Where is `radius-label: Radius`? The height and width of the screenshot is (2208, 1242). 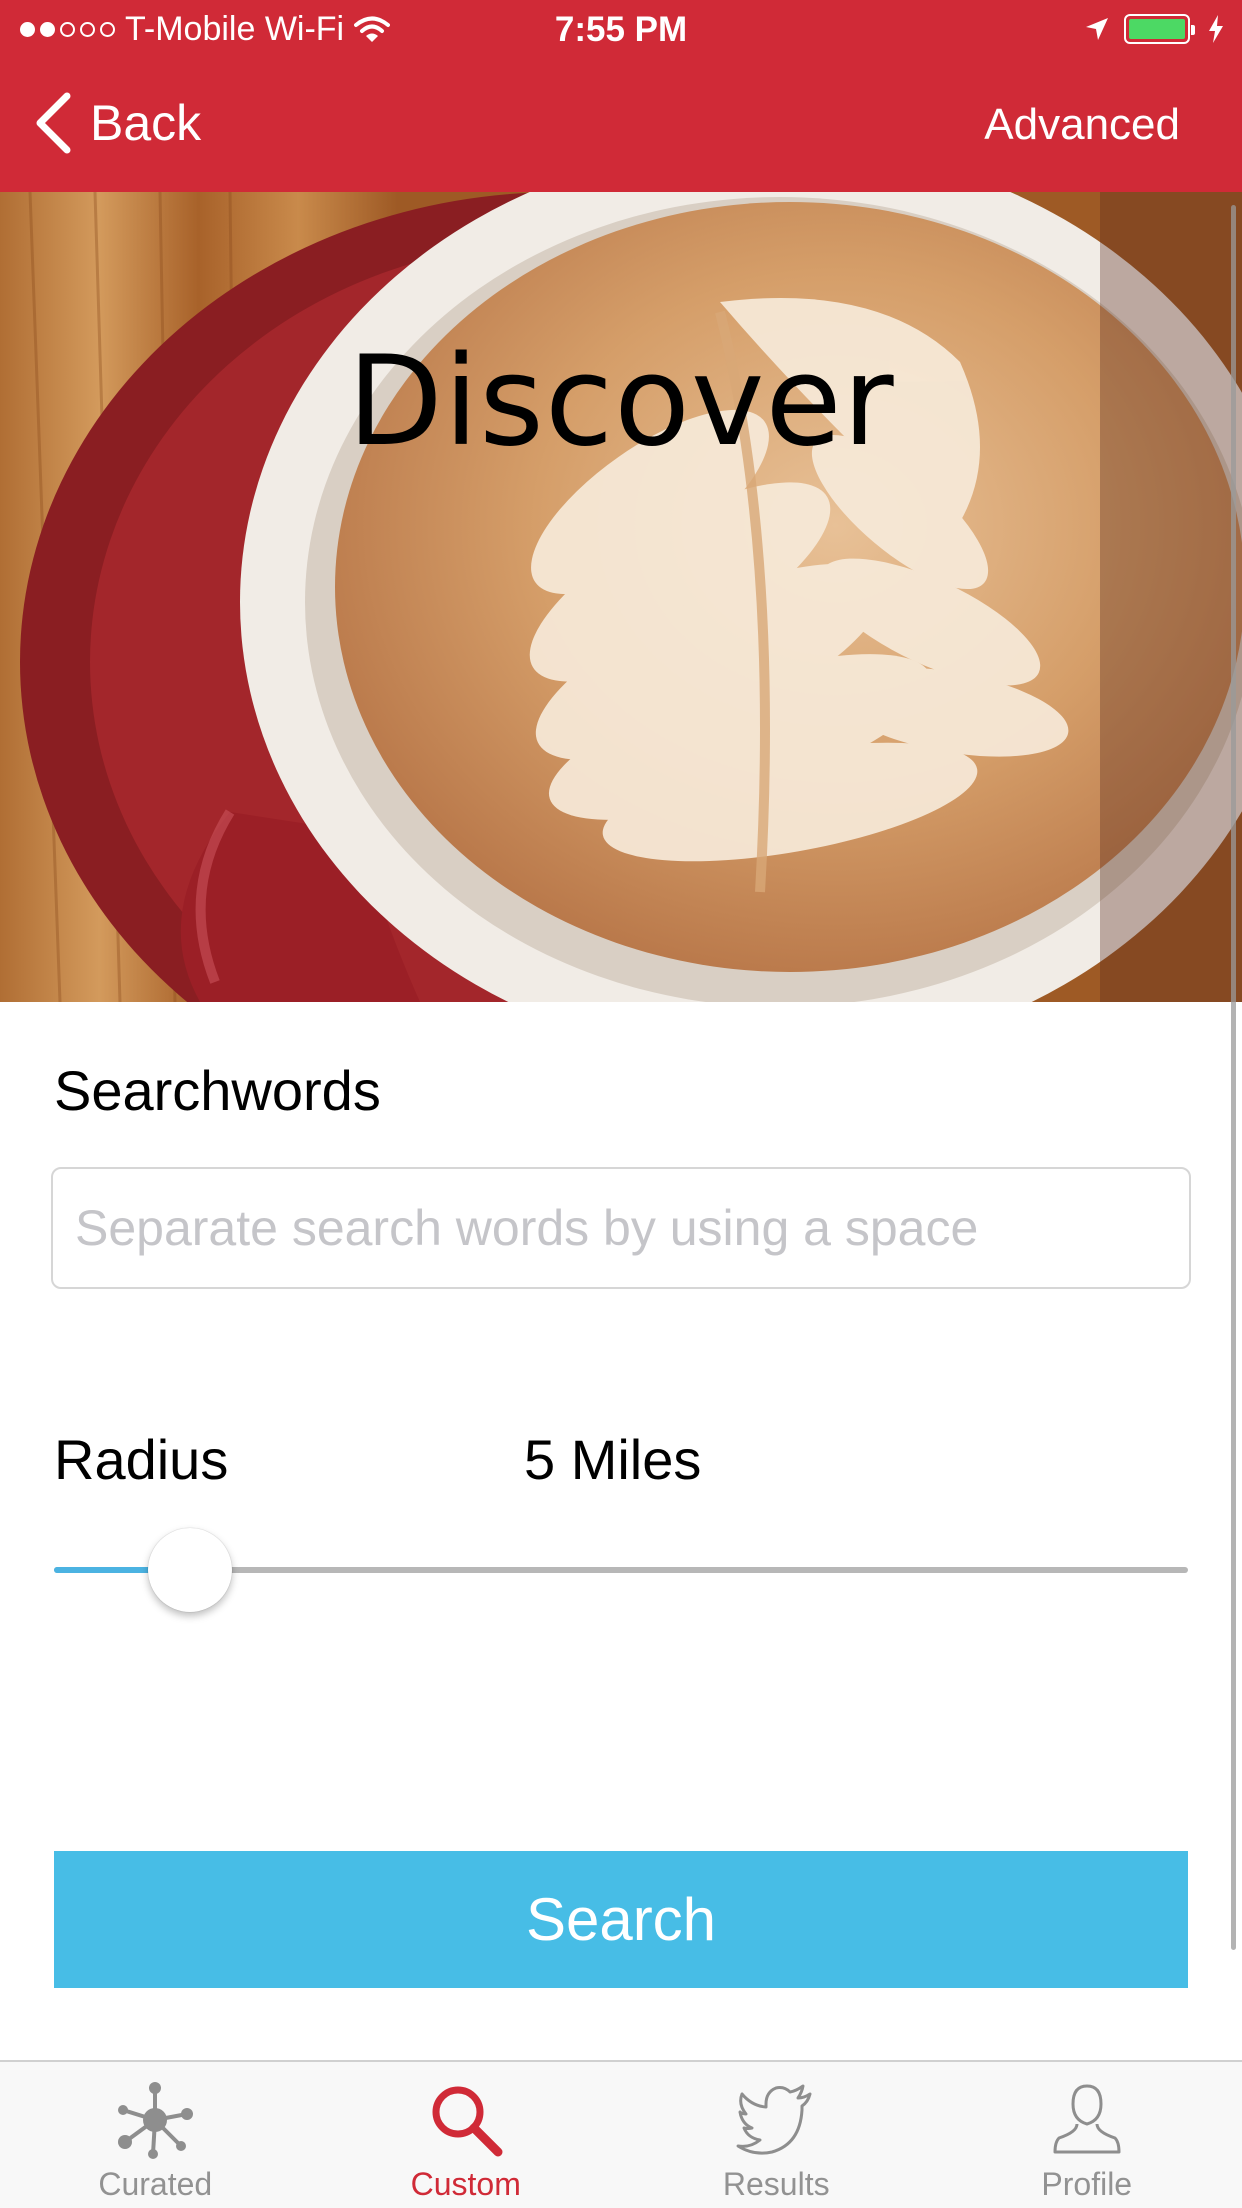
radius-label: Radius is located at coordinates (141, 1459).